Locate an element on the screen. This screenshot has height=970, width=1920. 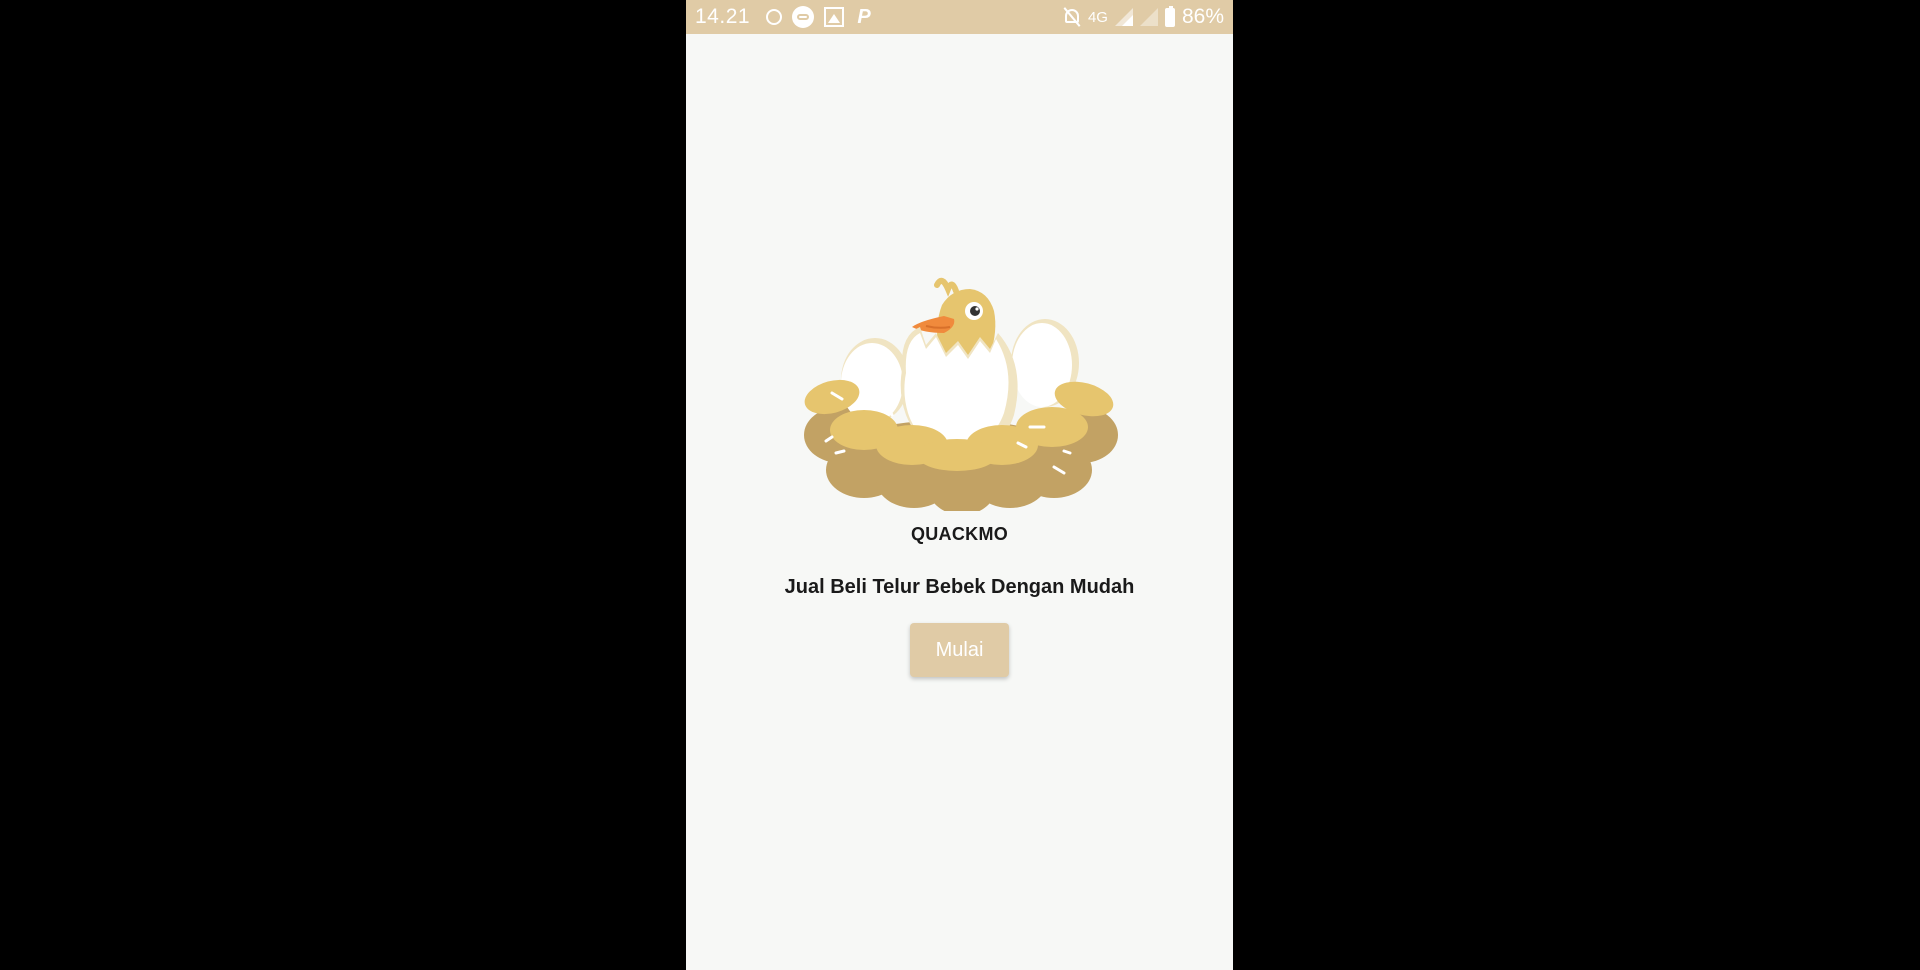
tagline: Jual Beli Telur Bebek Dengan Mudah is located at coordinates (959, 587).